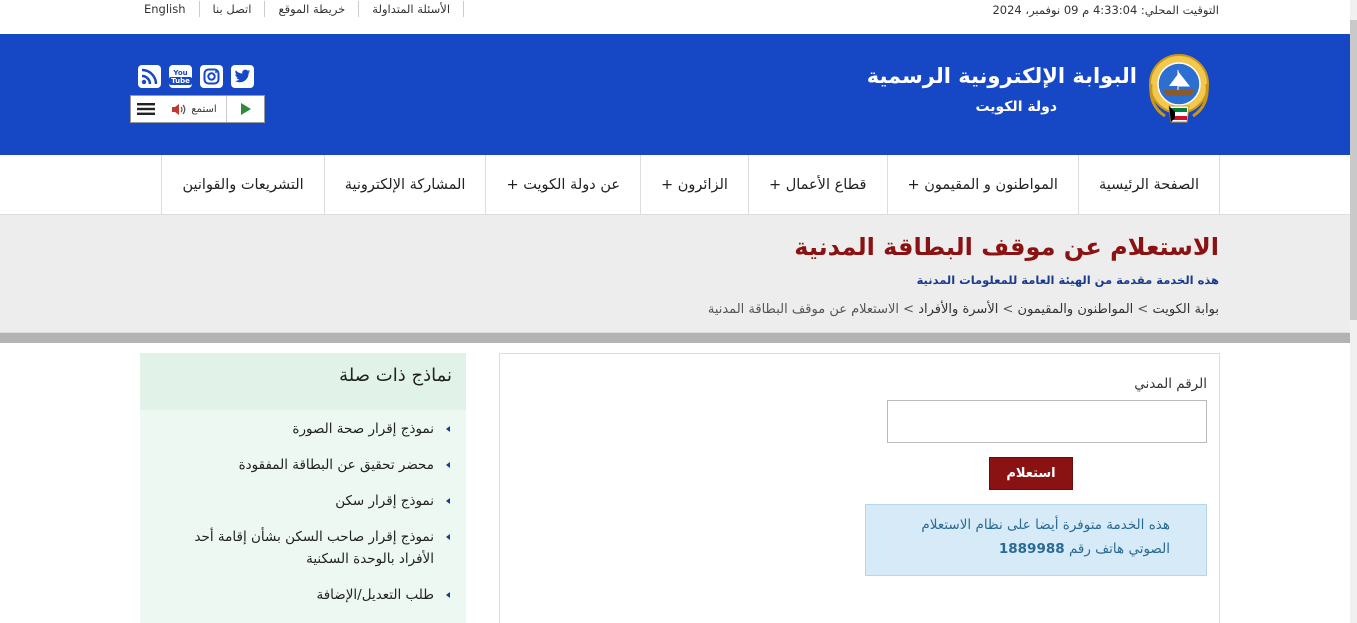 The width and height of the screenshot is (1357, 623). I want to click on breadcrumb-citizens: المواطنون والمقيمون, so click(1076, 309).